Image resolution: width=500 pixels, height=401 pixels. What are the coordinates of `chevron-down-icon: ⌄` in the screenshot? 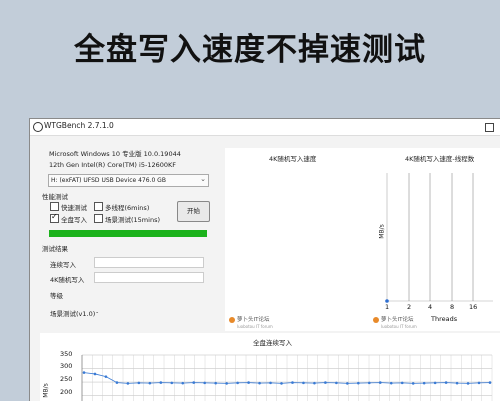 It's located at (203, 179).